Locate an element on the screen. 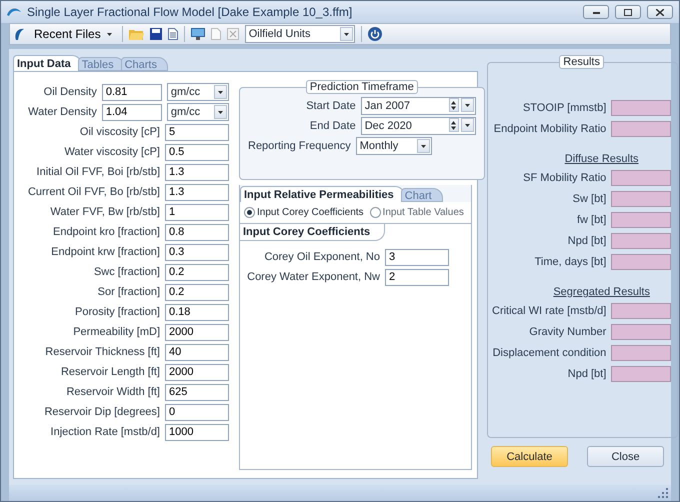  field-label: Initial Oil FVF, Boi [rb/stb] is located at coordinates (98, 172).